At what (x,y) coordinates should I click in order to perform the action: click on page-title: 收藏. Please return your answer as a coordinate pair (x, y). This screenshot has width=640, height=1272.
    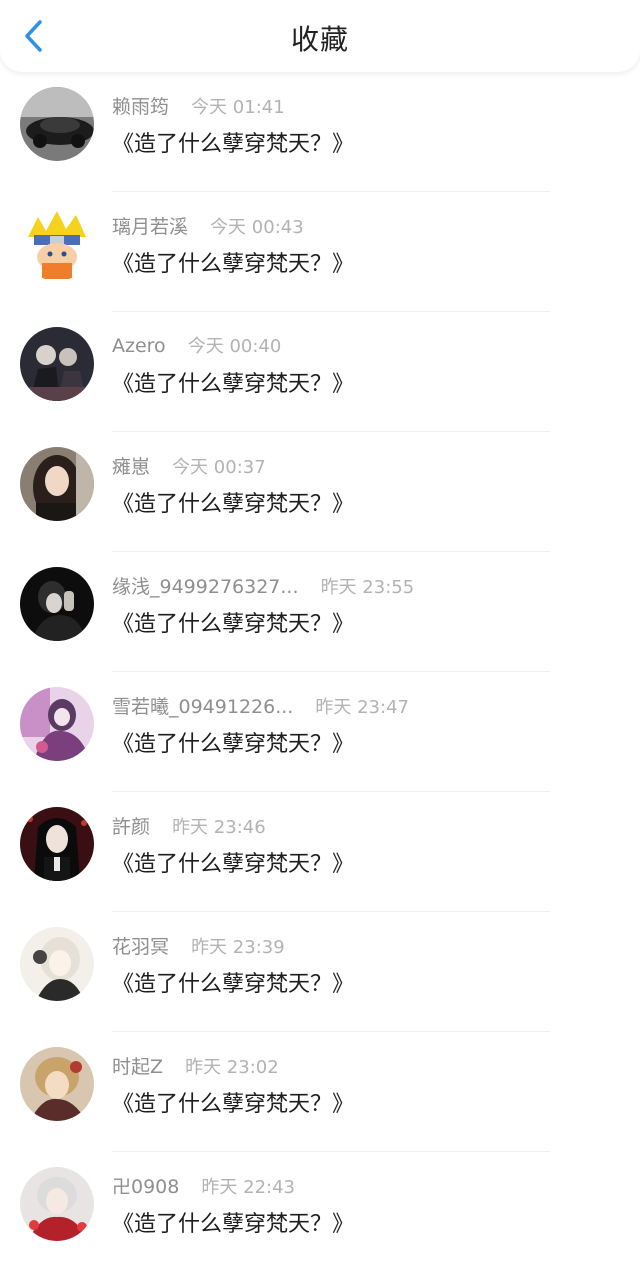
    Looking at the image, I should click on (319, 39).